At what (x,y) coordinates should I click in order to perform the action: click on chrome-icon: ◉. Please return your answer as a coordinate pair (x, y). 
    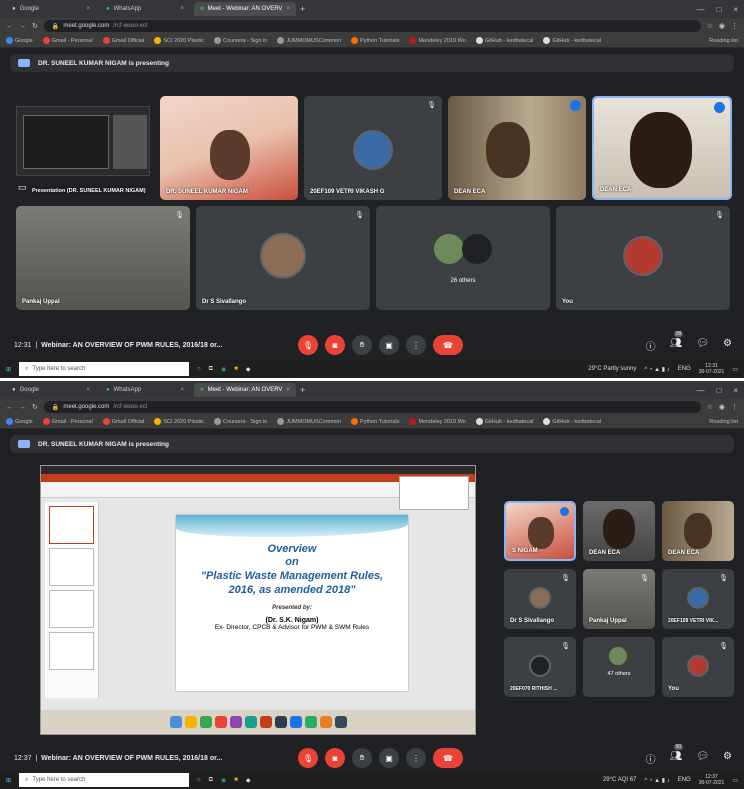
    Looking at the image, I should click on (223, 780).